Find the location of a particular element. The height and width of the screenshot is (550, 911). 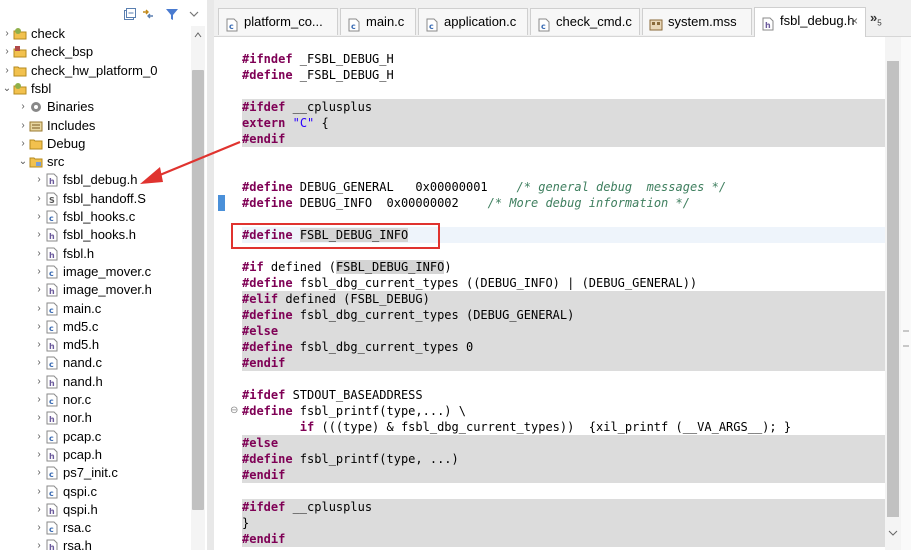

tree-item-fsbl-hooks-h: › h fsbl_hooks.h is located at coordinates (95, 235).